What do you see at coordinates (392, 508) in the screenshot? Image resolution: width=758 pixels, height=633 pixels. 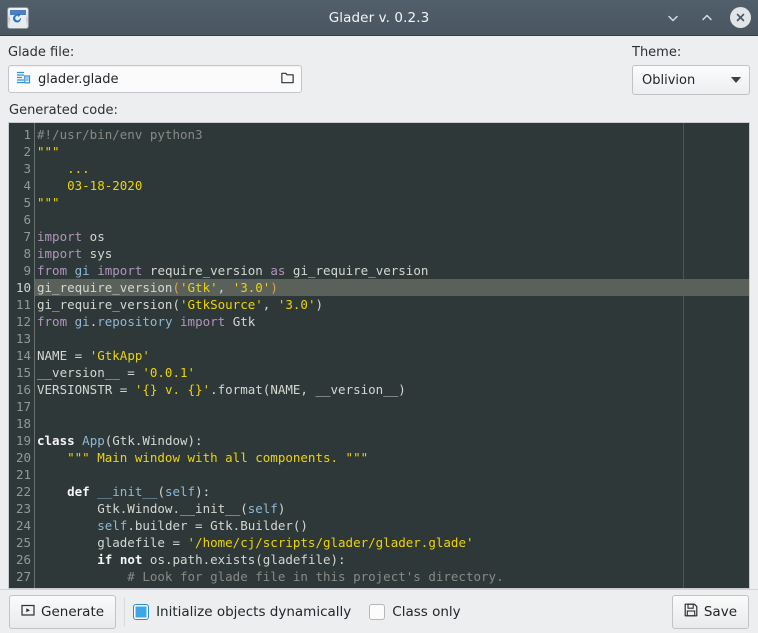 I see `code-line: Gtk.Window.__init__(self)` at bounding box center [392, 508].